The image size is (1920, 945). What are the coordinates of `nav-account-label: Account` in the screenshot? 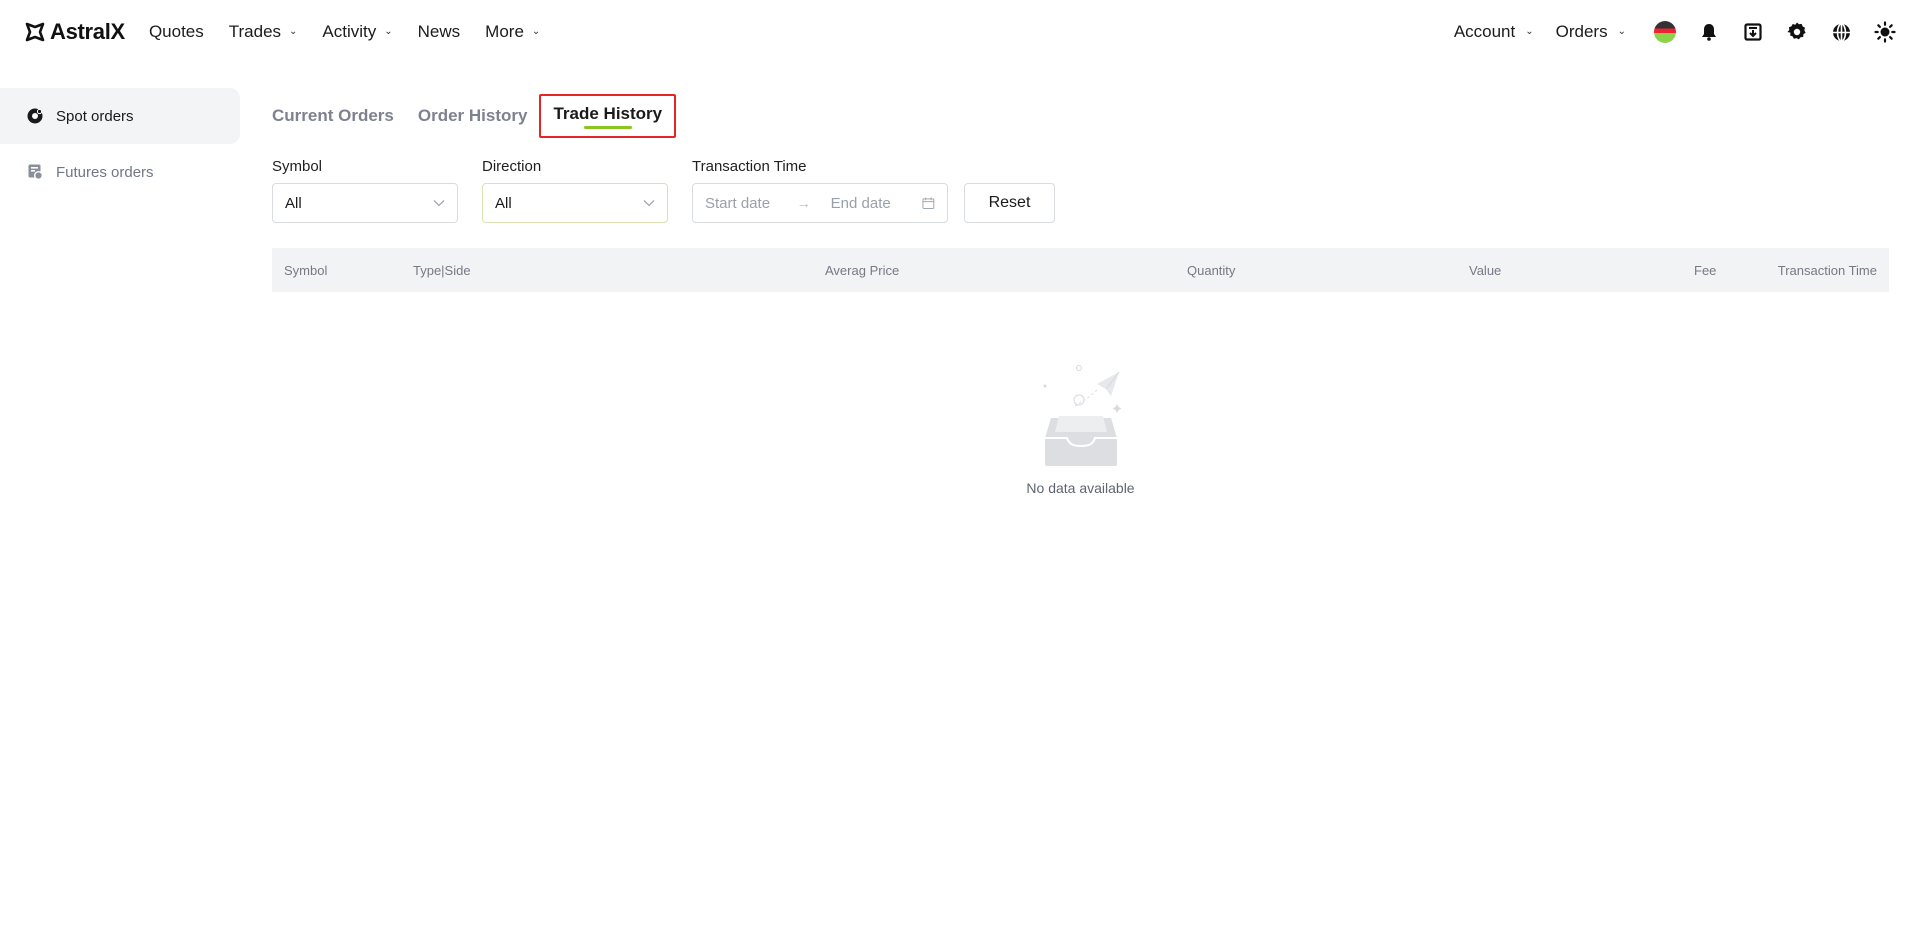 It's located at (1484, 31).